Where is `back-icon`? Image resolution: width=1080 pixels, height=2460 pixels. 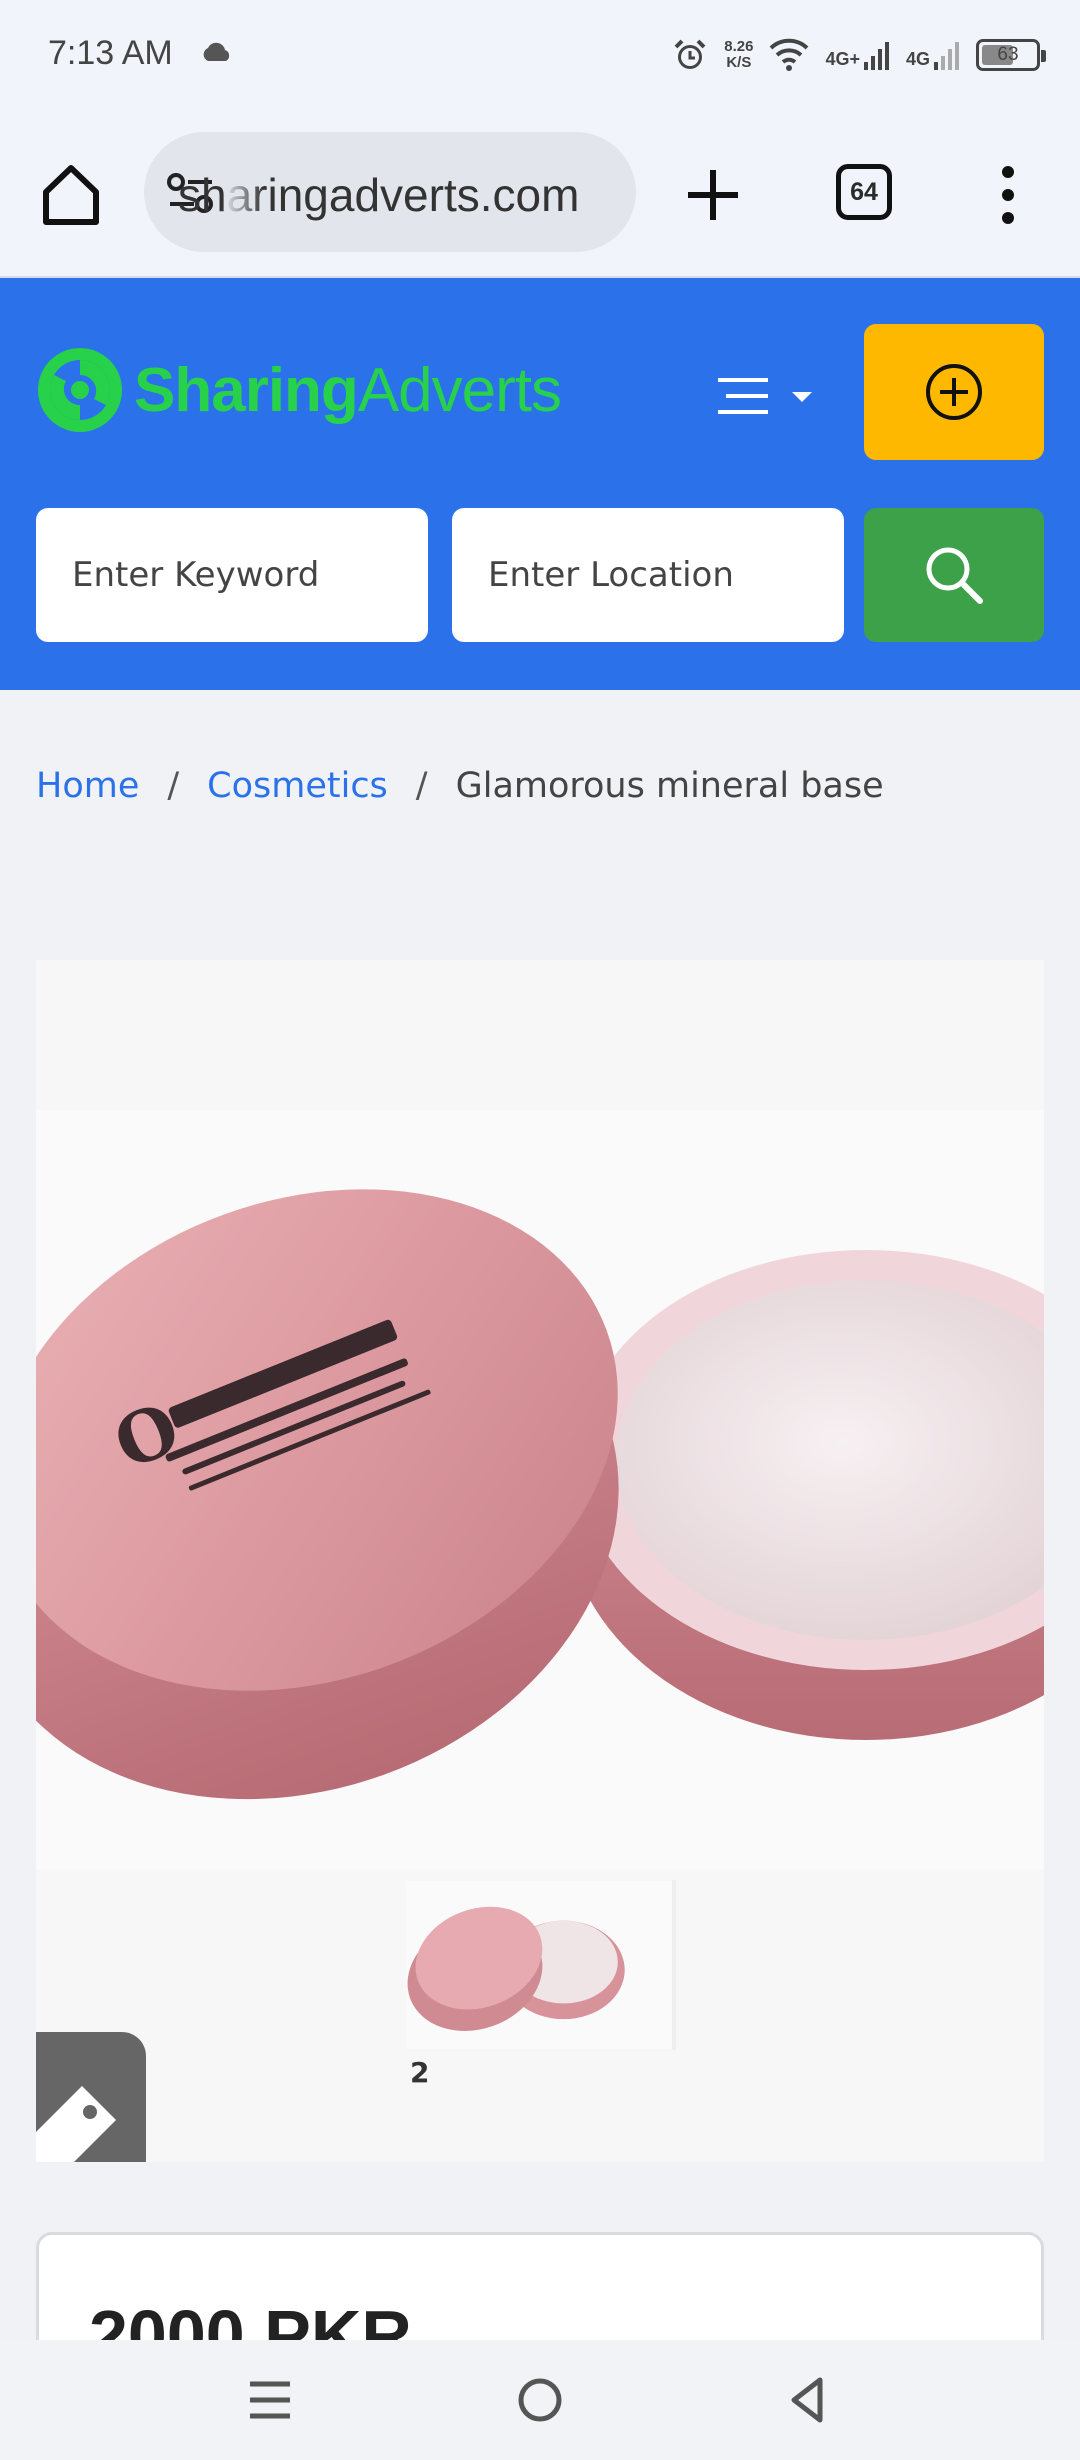
back-icon is located at coordinates (810, 2400).